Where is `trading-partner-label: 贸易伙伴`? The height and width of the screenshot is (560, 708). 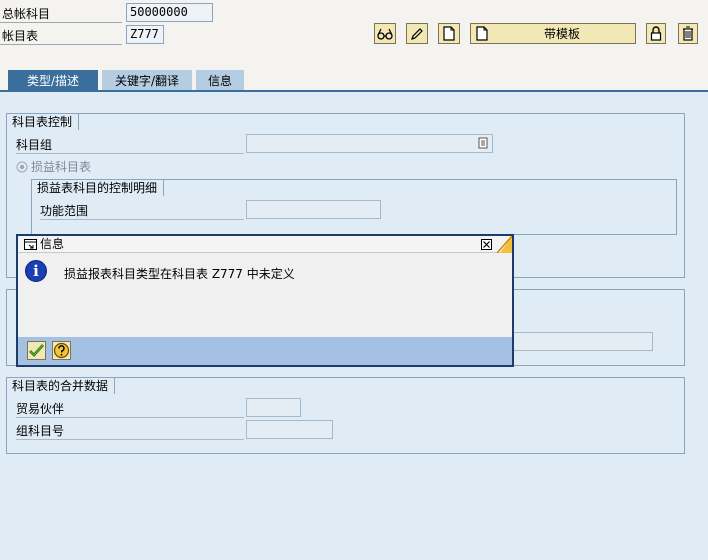
trading-partner-label: 贸易伙伴 is located at coordinates (40, 409).